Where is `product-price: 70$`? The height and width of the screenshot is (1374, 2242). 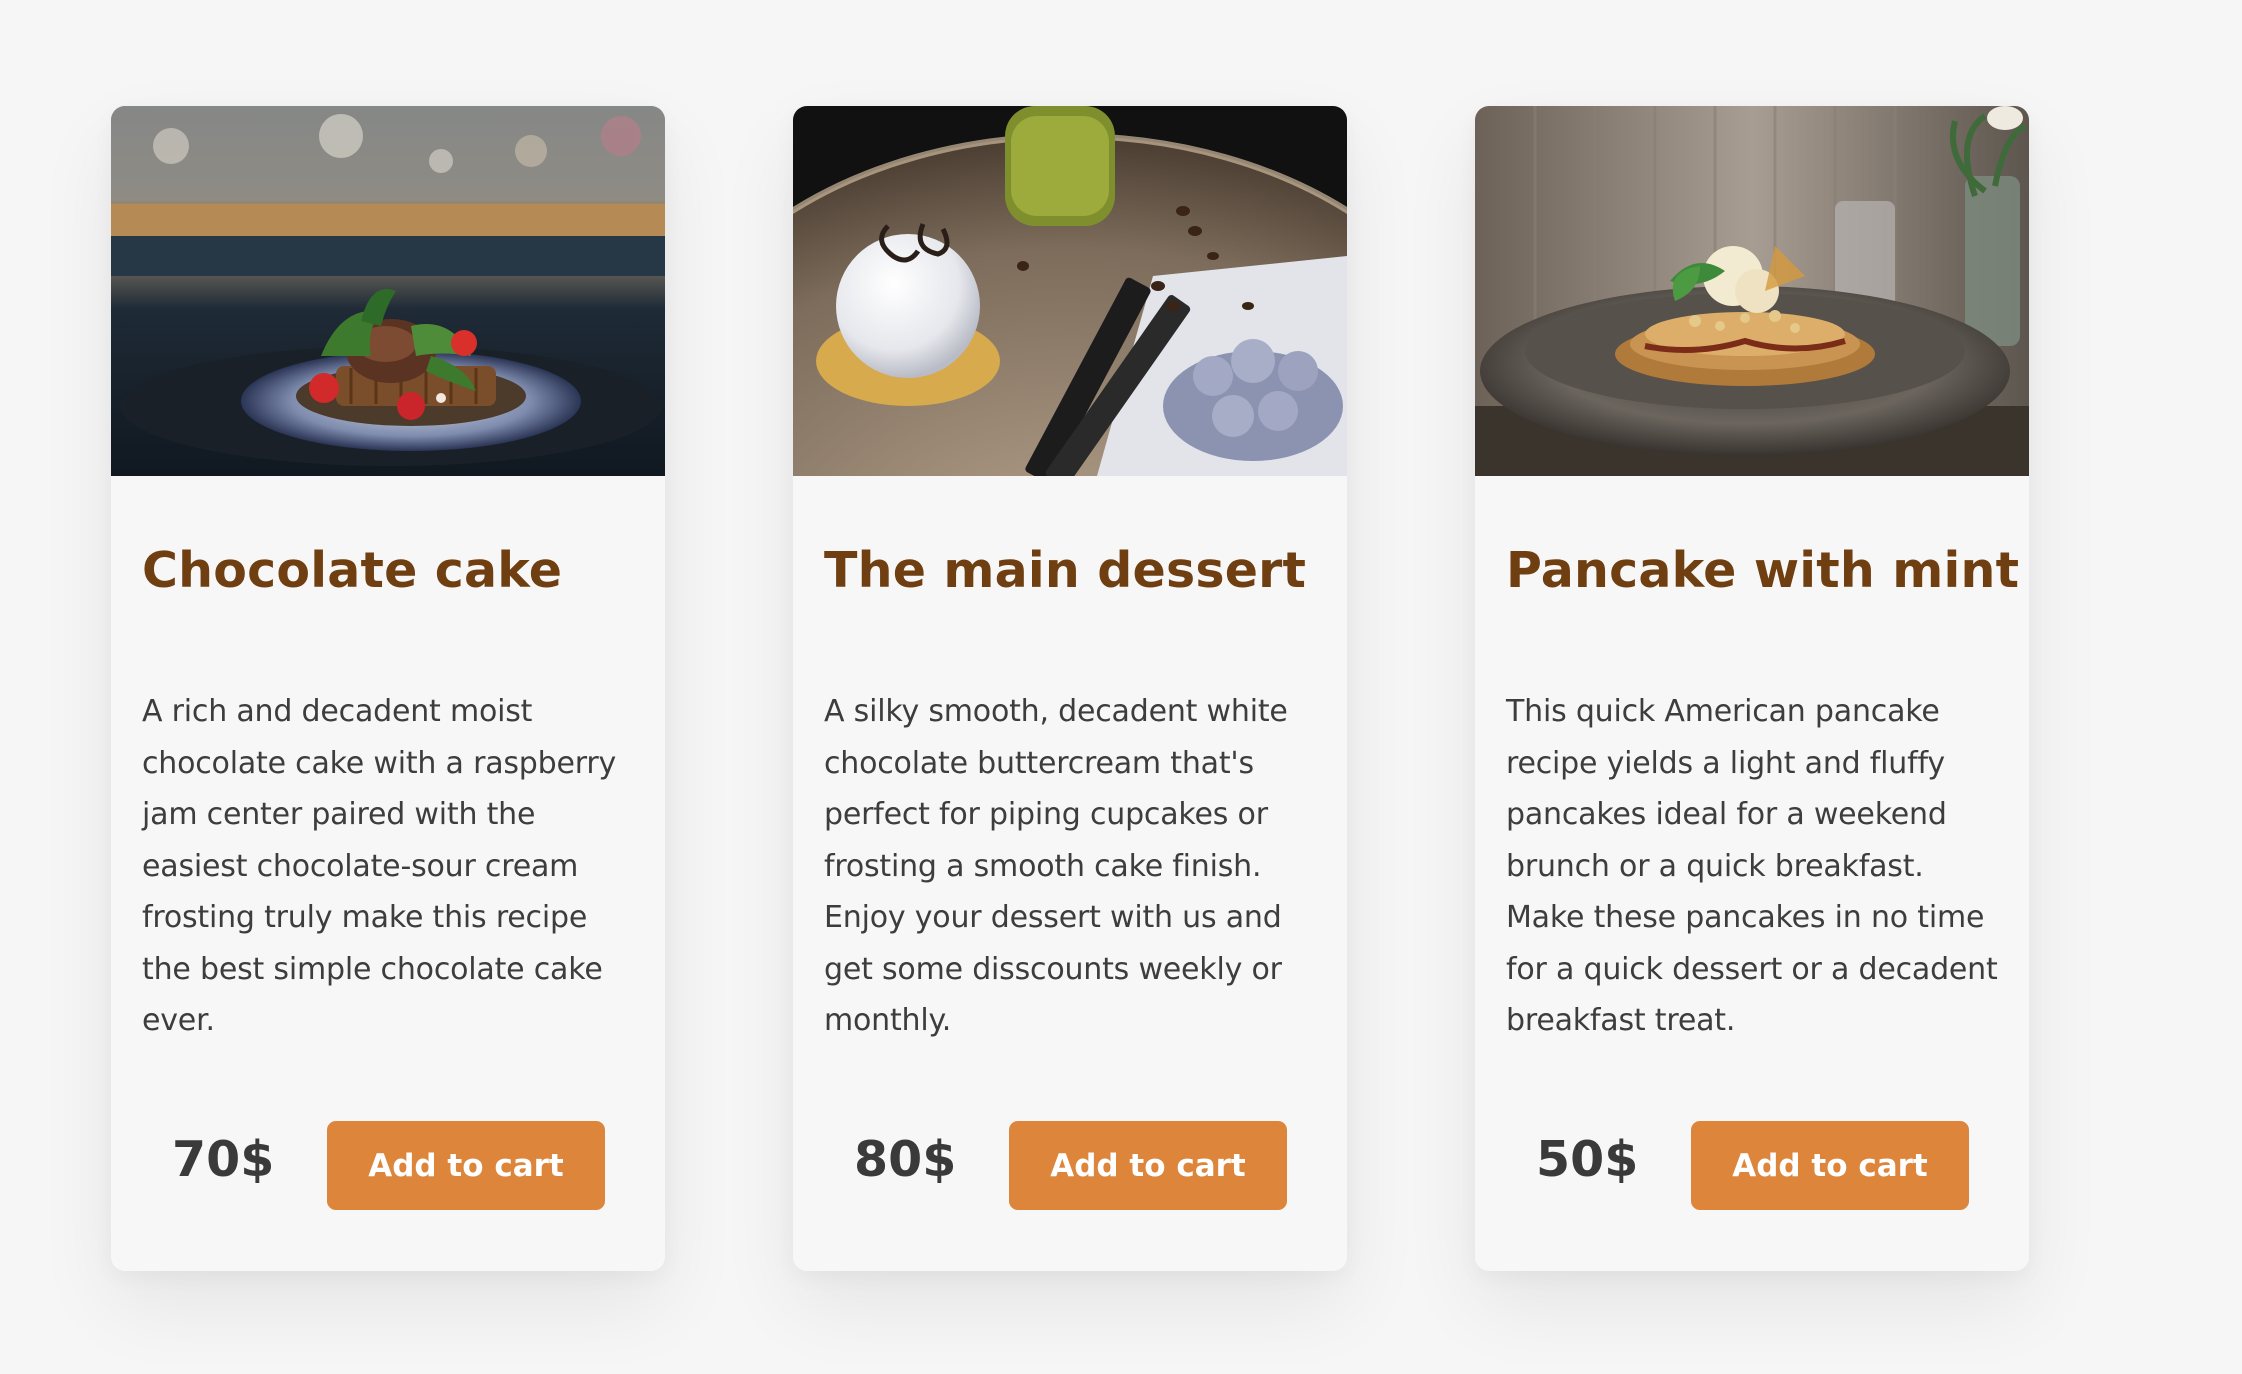
product-price: 70$ is located at coordinates (223, 1159).